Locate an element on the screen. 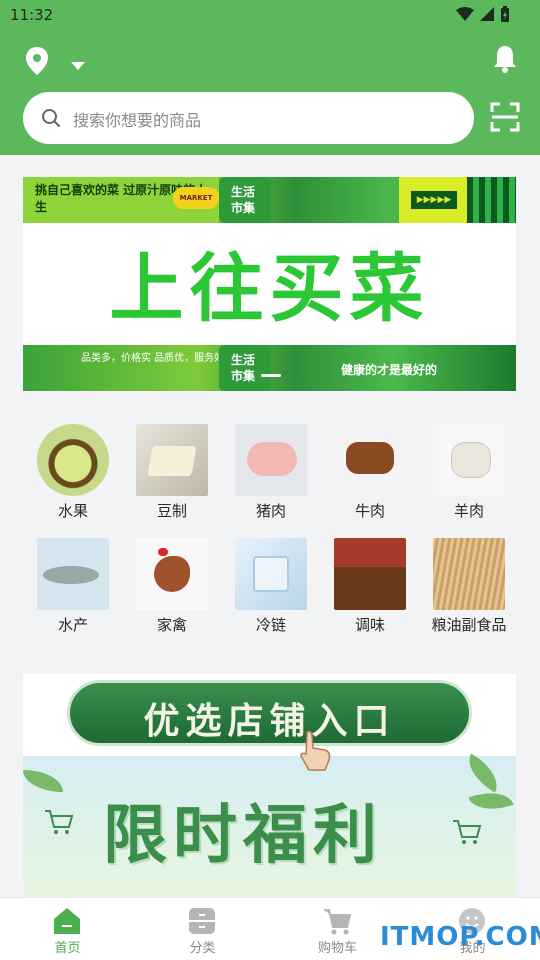 This screenshot has width=540, height=960. search-input: 搜索你想要的商品 is located at coordinates (248, 118).